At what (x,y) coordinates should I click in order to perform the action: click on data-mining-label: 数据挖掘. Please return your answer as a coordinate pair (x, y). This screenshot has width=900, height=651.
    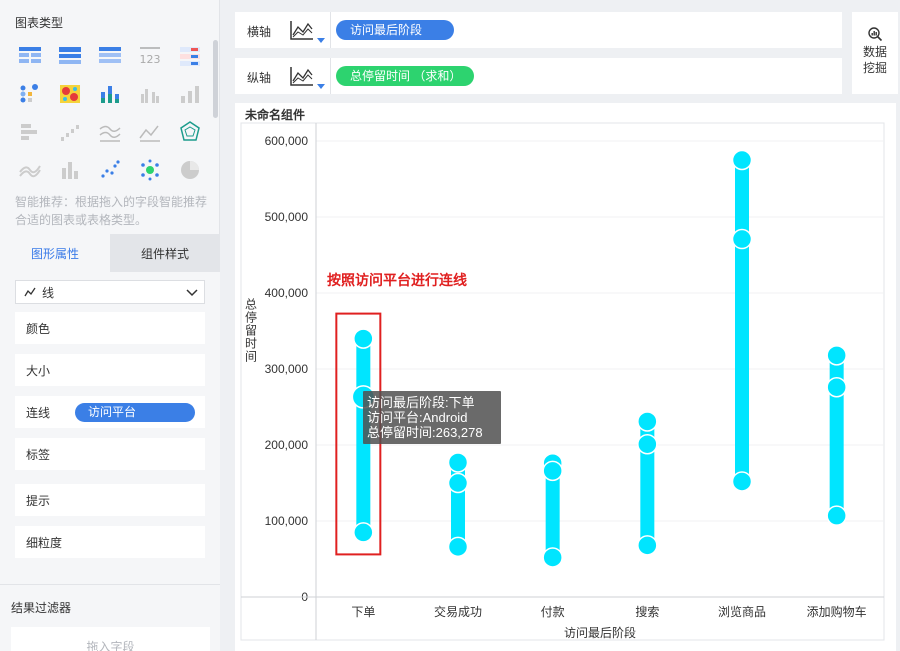
    Looking at the image, I should click on (874, 60).